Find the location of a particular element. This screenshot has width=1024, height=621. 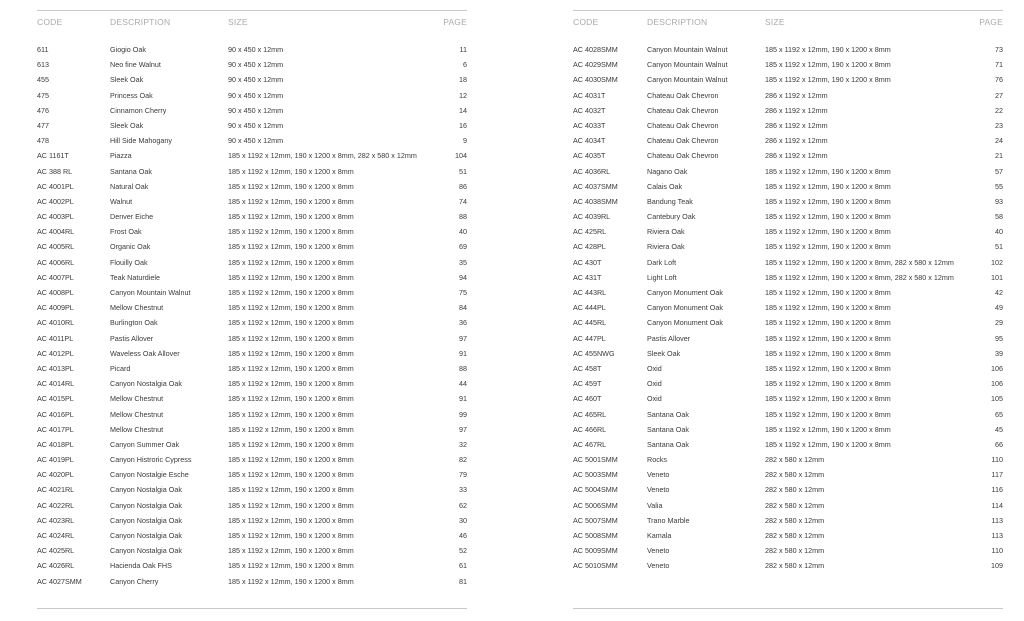

cell-page: 61 is located at coordinates (463, 566).